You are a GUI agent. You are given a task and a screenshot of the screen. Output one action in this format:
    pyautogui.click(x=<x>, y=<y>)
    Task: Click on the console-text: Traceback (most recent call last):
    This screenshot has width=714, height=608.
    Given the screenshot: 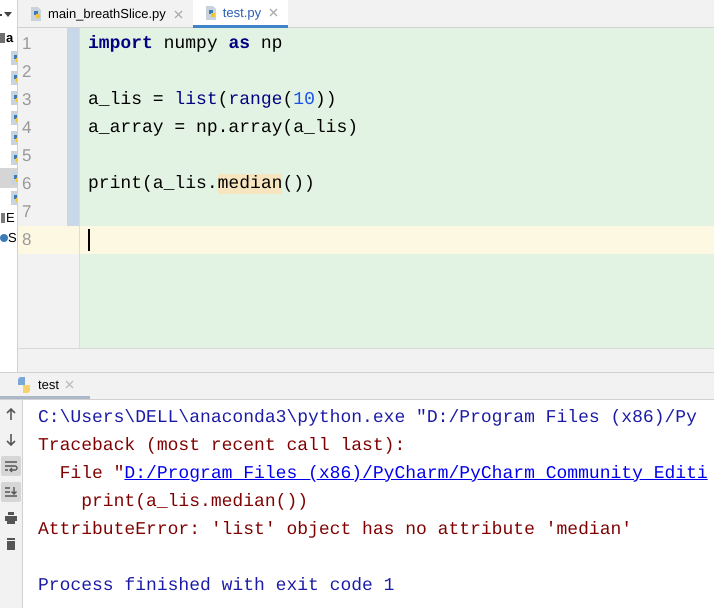 What is the action you would take?
    pyautogui.click(x=222, y=446)
    